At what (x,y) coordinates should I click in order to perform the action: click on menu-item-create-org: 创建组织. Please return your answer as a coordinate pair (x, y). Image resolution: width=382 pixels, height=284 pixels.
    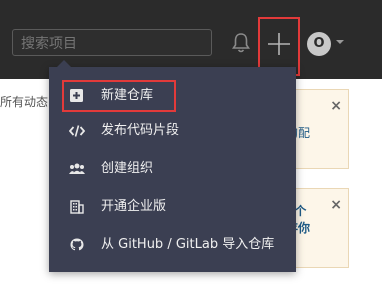
    Looking at the image, I should click on (172, 169).